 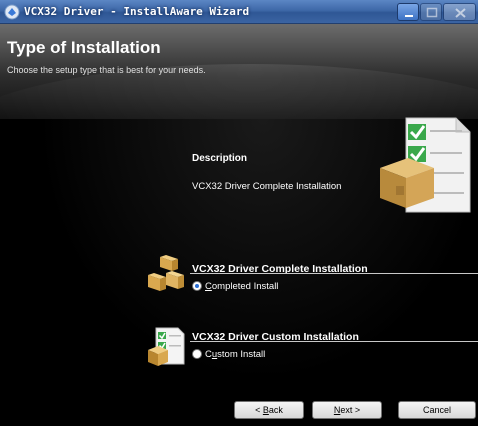 I want to click on custom-install-label: Custom Install, so click(x=235, y=354).